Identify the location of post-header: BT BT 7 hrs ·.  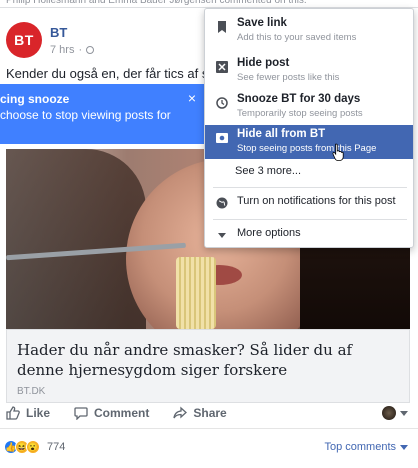
(50, 40).